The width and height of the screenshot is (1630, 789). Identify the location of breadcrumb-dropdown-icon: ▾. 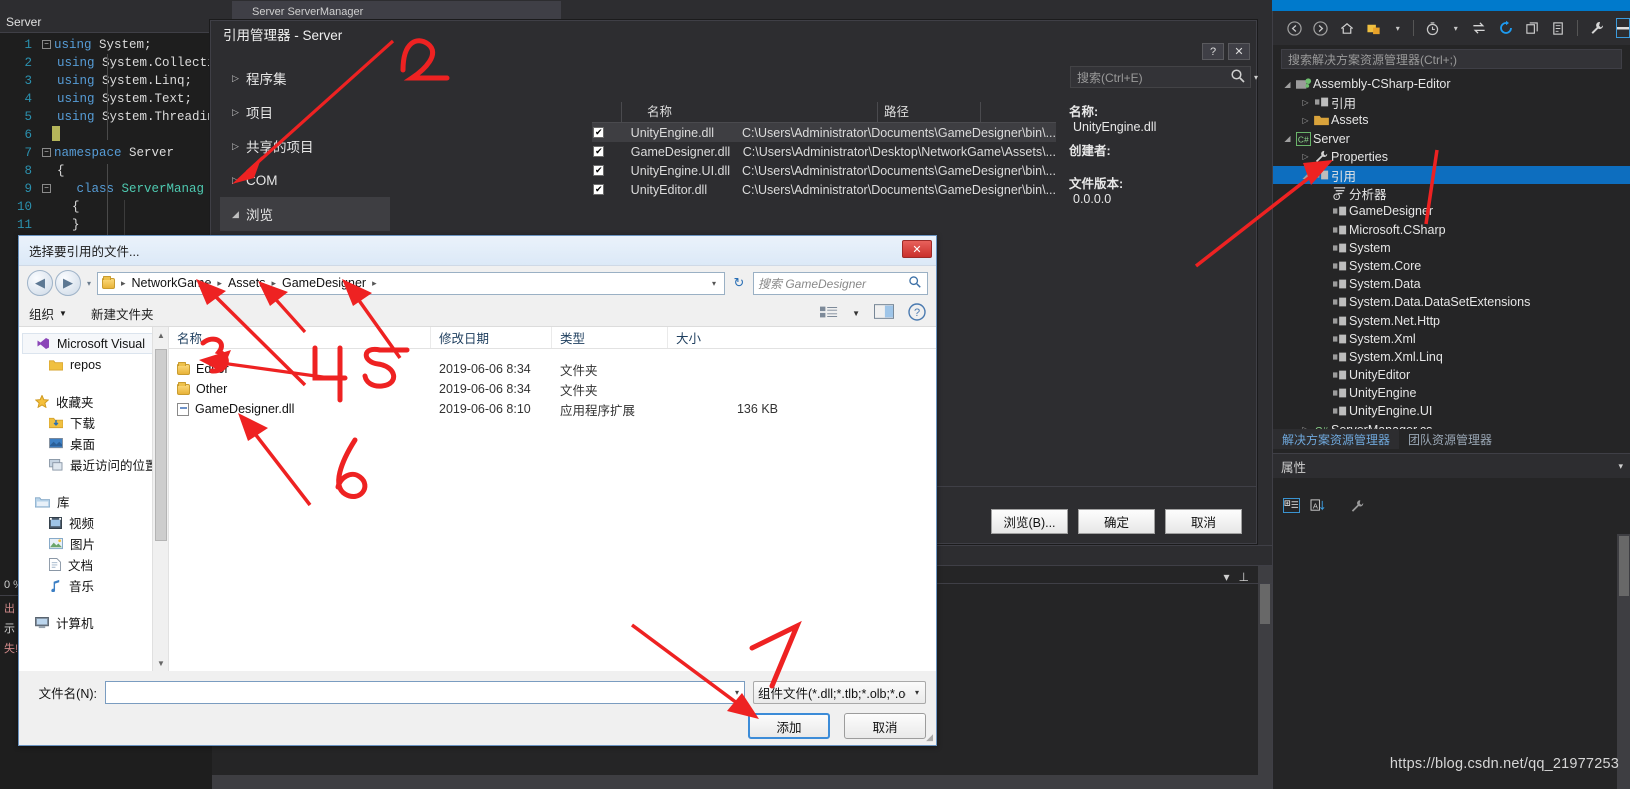
(716, 283).